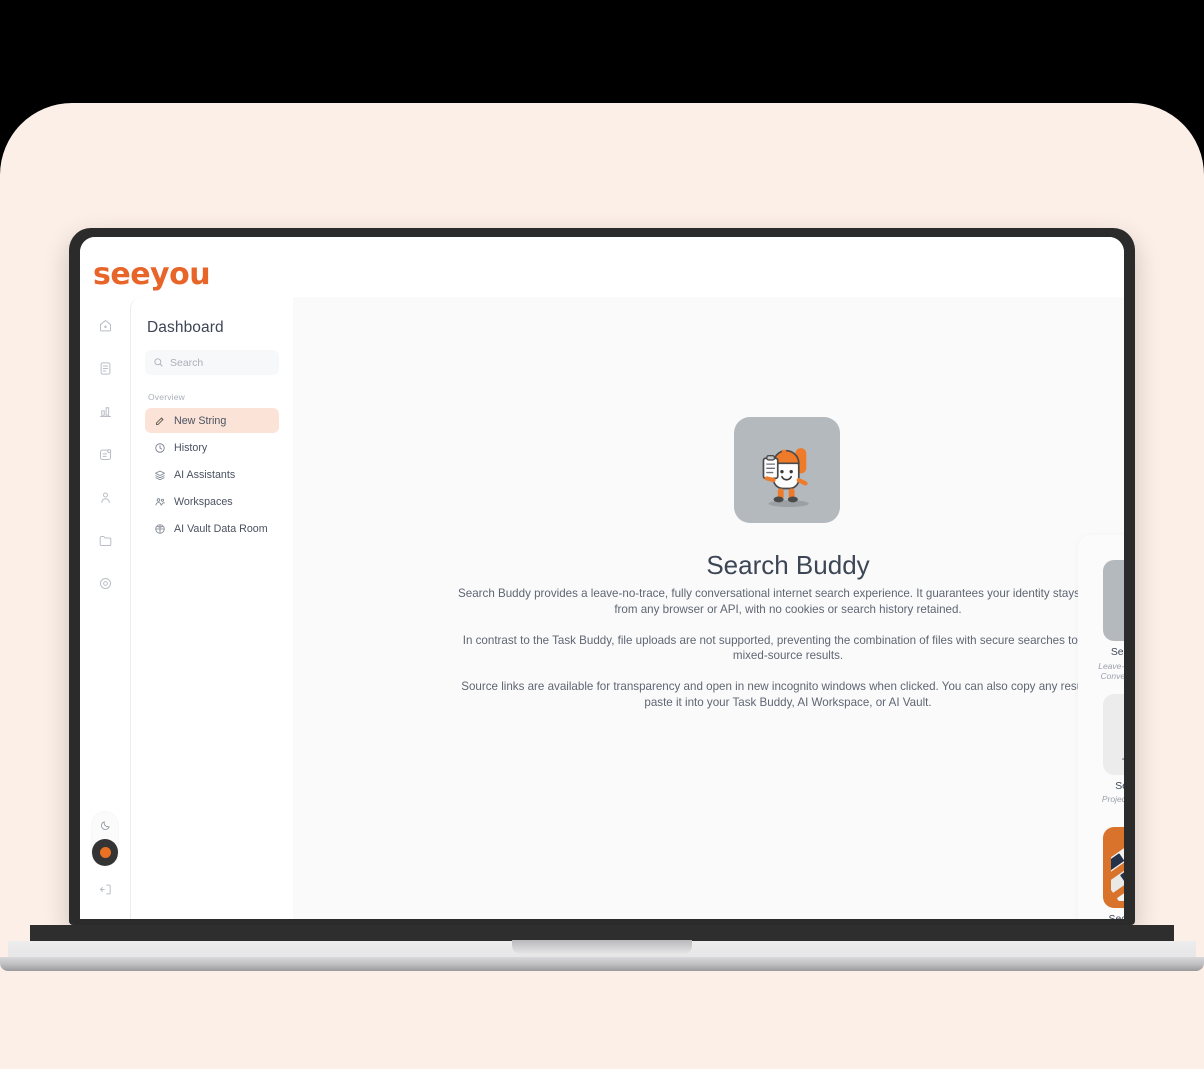 The width and height of the screenshot is (1204, 1069). Describe the element at coordinates (1117, 652) in the screenshot. I see `assistant-name: Search Buddy` at that location.